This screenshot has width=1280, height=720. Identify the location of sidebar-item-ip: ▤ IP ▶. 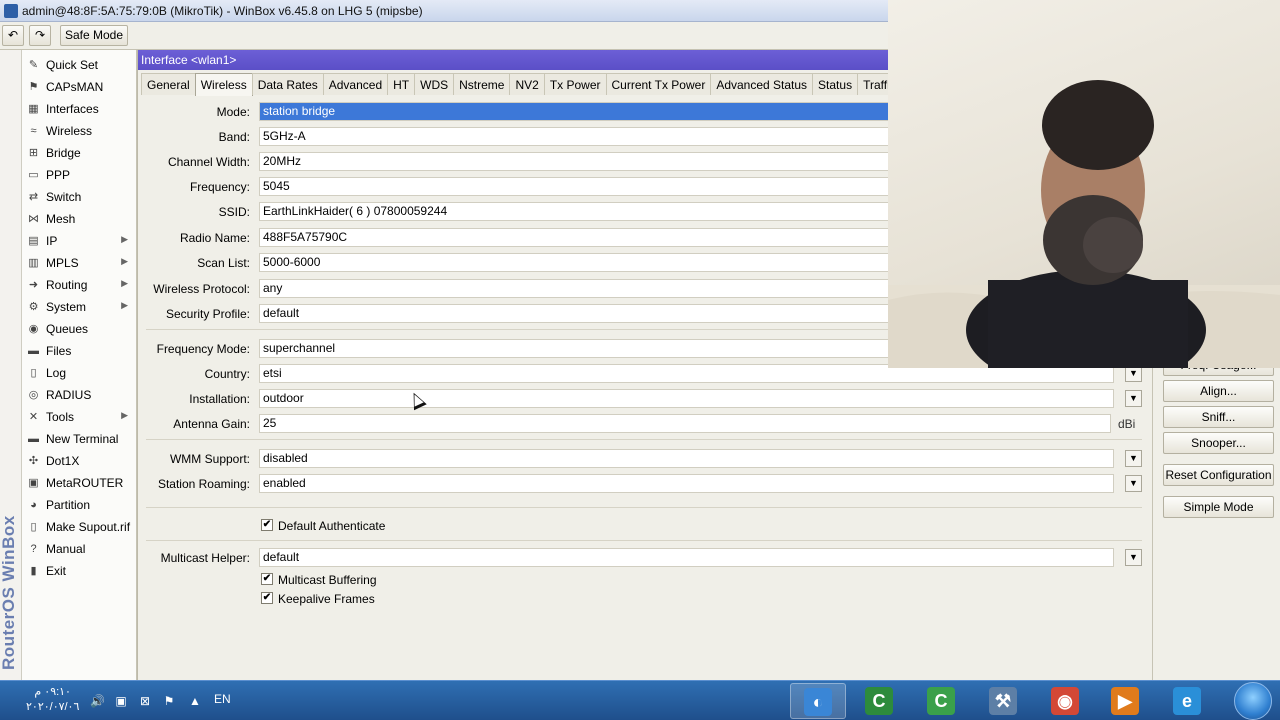
(79, 241).